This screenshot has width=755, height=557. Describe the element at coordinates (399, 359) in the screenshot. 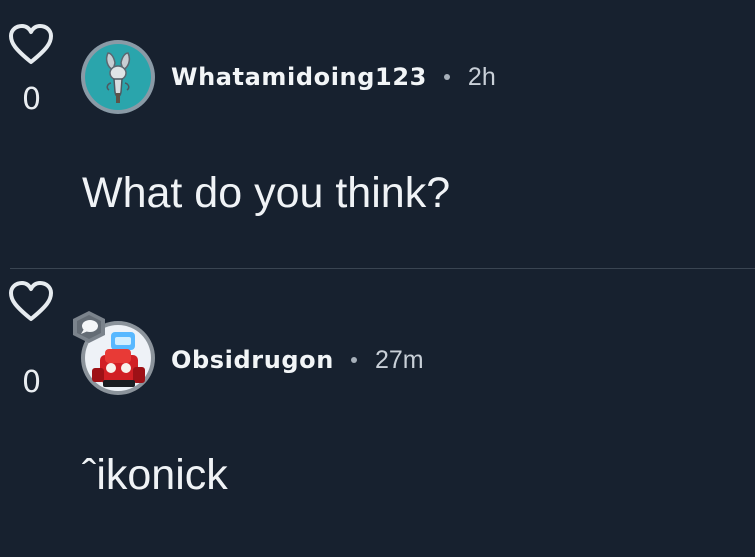

I see `timestamp: 27m` at that location.